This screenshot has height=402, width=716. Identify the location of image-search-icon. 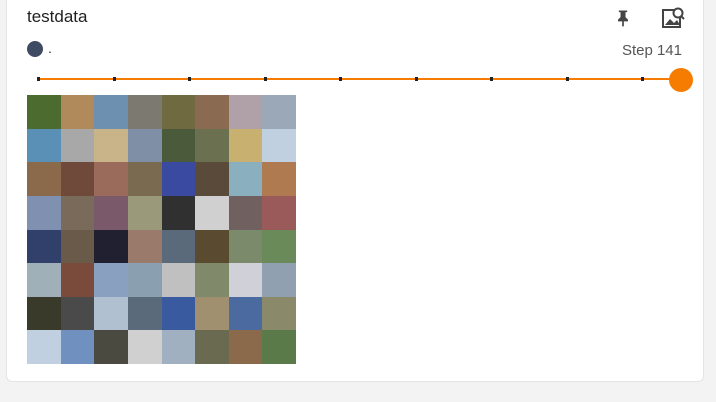
(673, 17).